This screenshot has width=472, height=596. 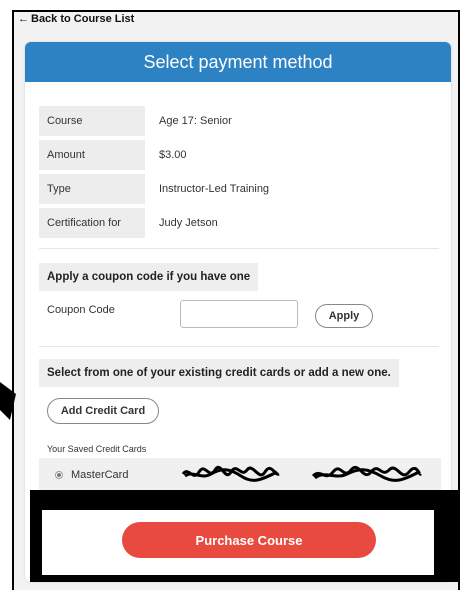 I want to click on detail-label: Certification for, so click(x=92, y=223).